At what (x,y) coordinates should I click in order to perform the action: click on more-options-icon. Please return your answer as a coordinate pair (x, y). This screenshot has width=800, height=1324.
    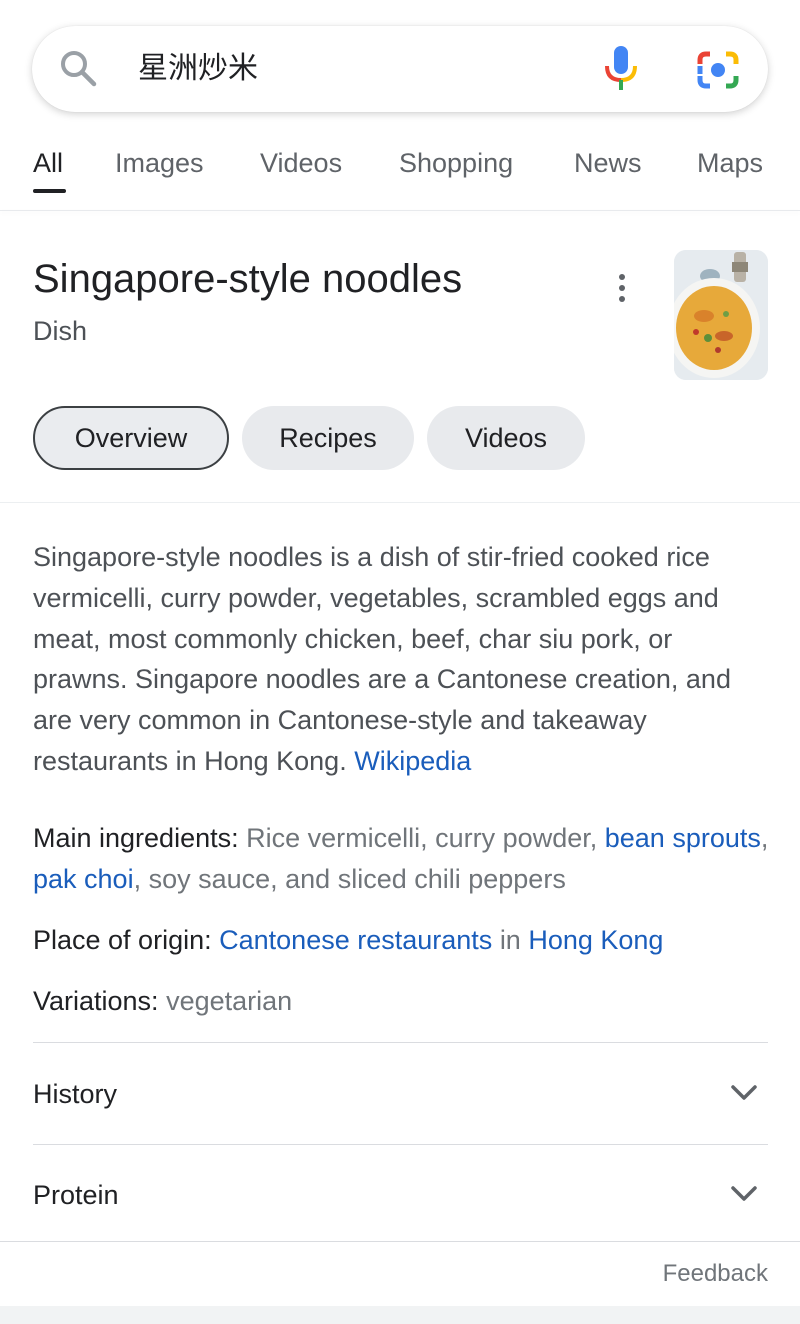
    Looking at the image, I should click on (622, 288).